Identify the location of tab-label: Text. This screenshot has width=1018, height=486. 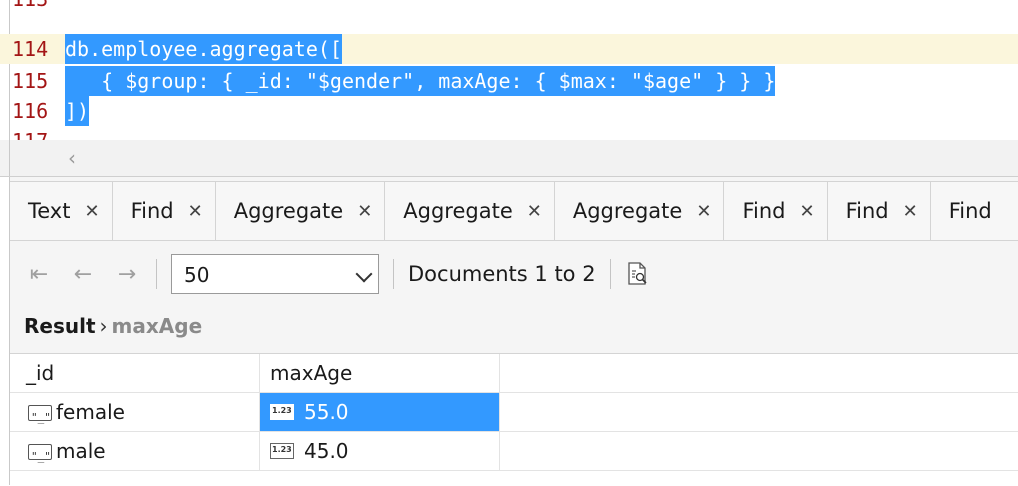
(49, 211).